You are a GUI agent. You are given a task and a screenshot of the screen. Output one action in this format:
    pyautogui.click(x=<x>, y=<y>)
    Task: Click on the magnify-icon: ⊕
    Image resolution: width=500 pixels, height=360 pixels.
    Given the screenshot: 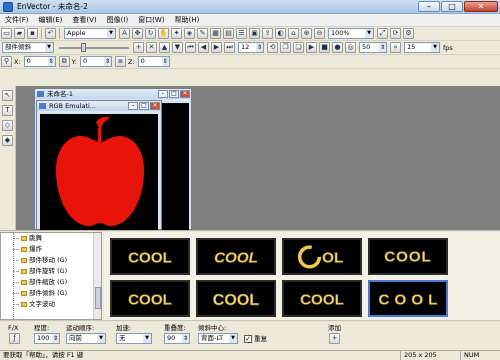 What is the action you would take?
    pyautogui.click(x=306, y=33)
    